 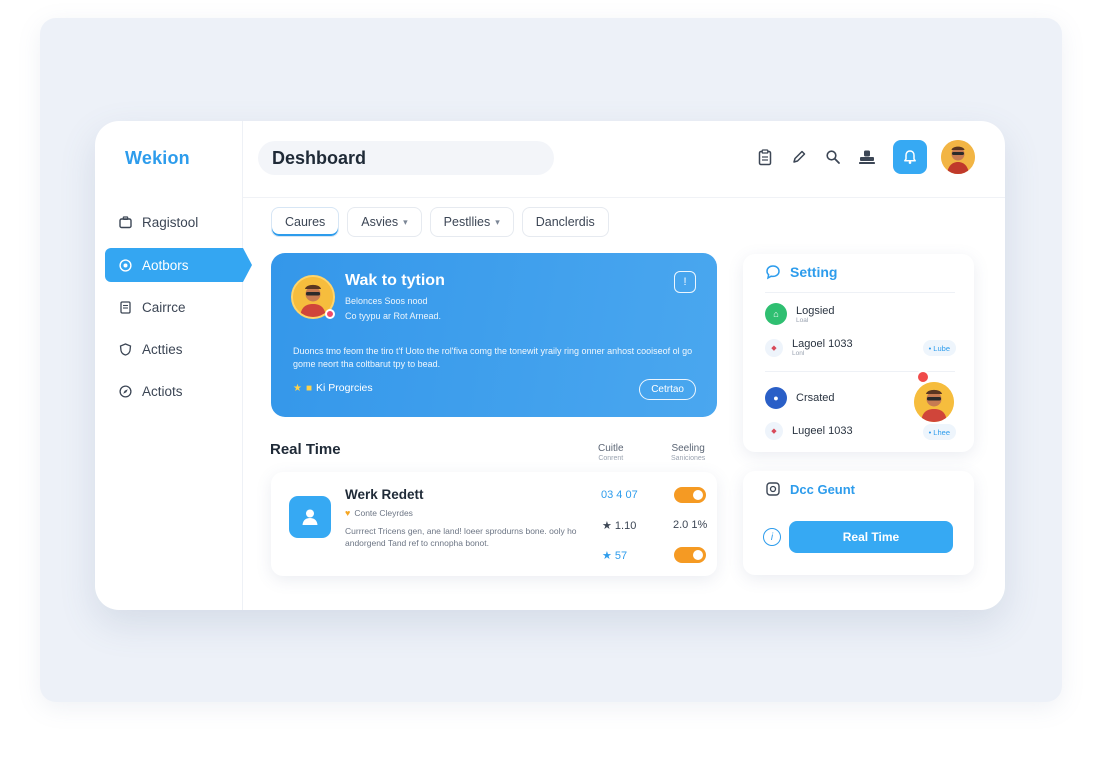 I want to click on notification-button, so click(x=910, y=157).